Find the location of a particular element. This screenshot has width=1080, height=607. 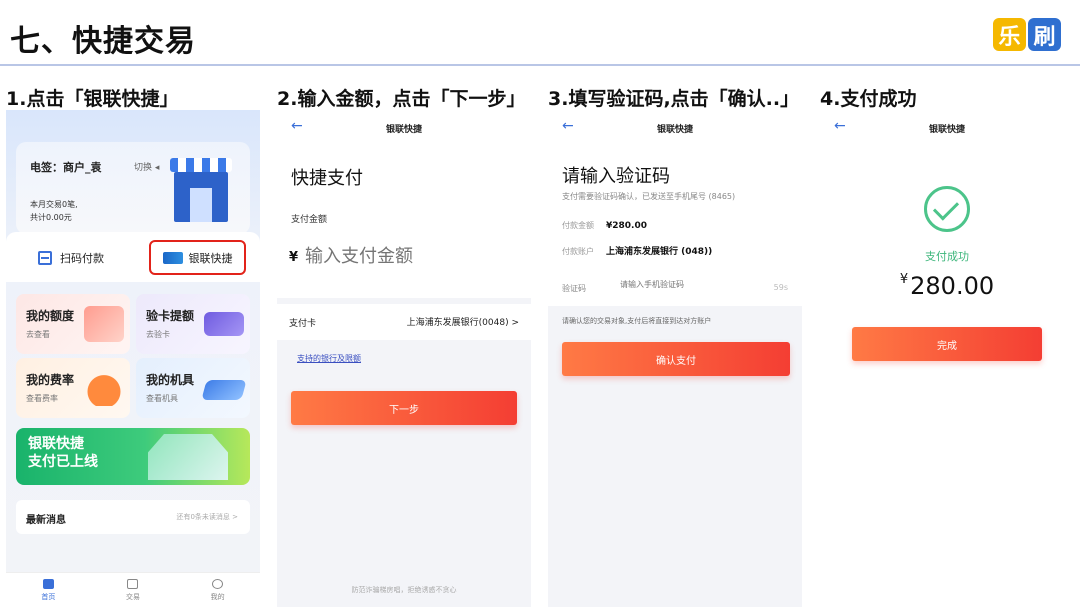

unionpay-quick-button: 银联快捷 is located at coordinates (197, 257).